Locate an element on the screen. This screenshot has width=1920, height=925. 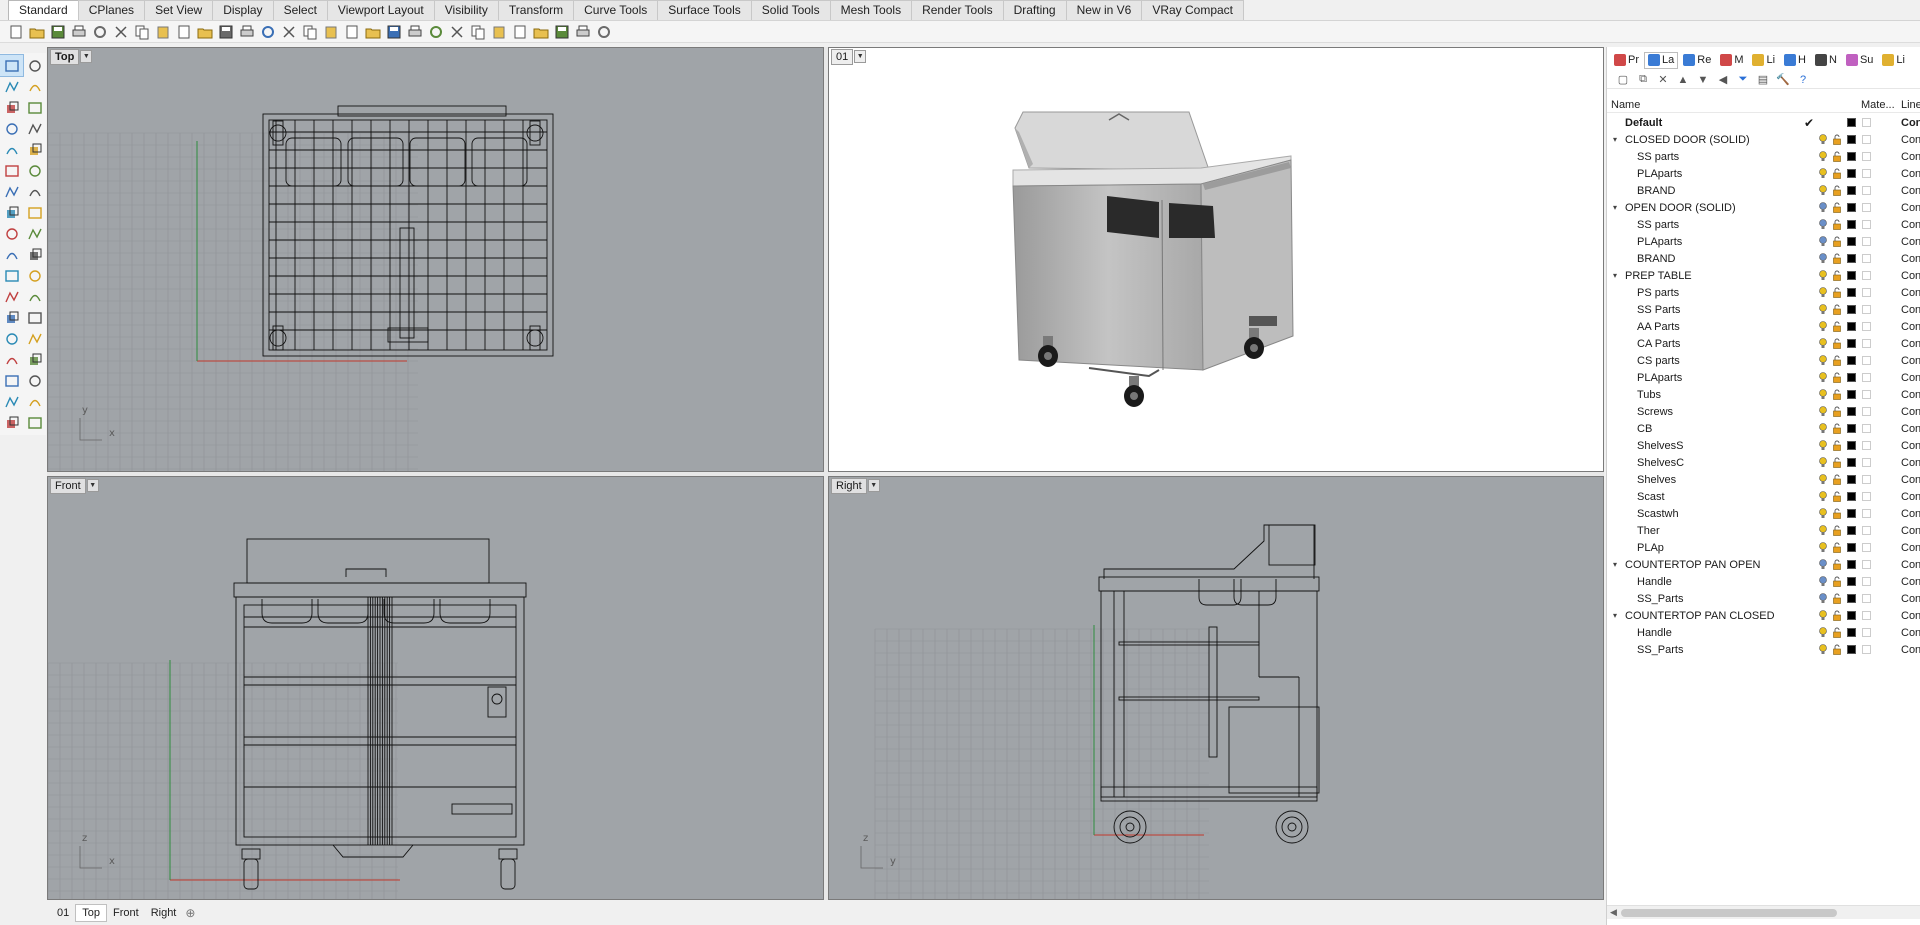
viewport-title-persp: 01 ▼ is located at coordinates (849, 56).